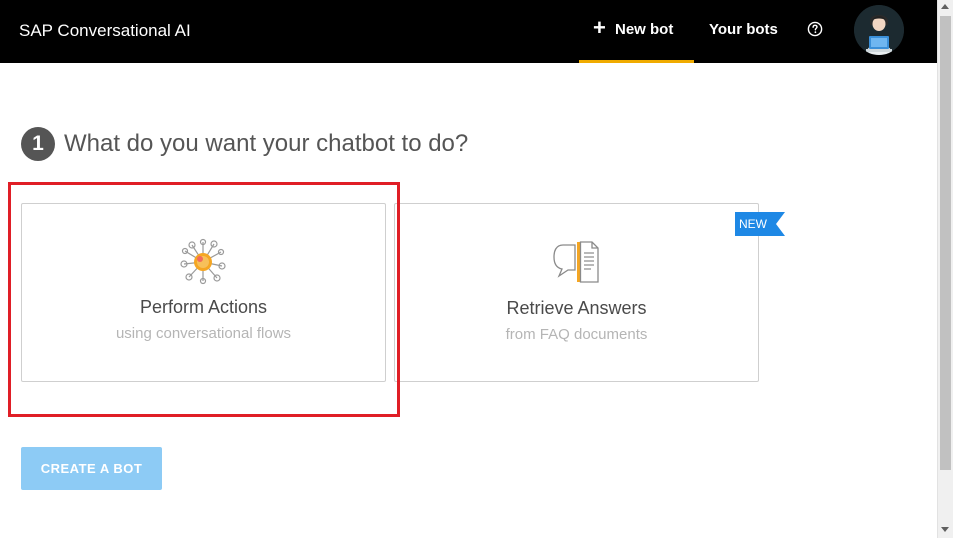 The height and width of the screenshot is (538, 953). What do you see at coordinates (815, 29) in the screenshot?
I see `question-circle-icon` at bounding box center [815, 29].